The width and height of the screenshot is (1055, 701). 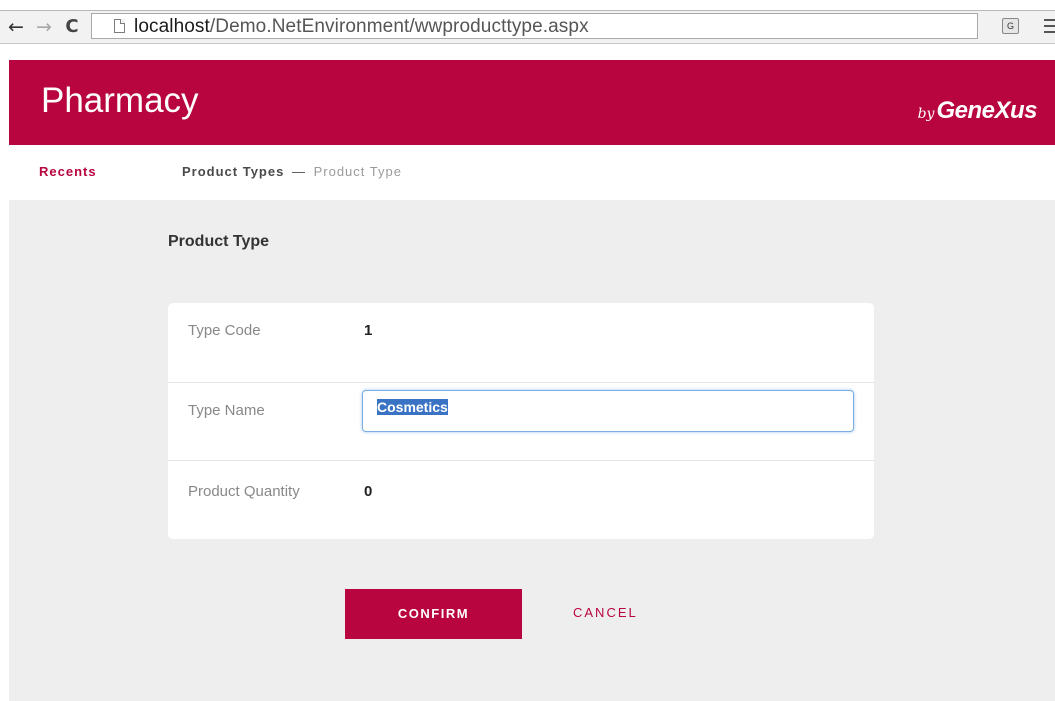 I want to click on reload-icon: C, so click(x=72, y=27).